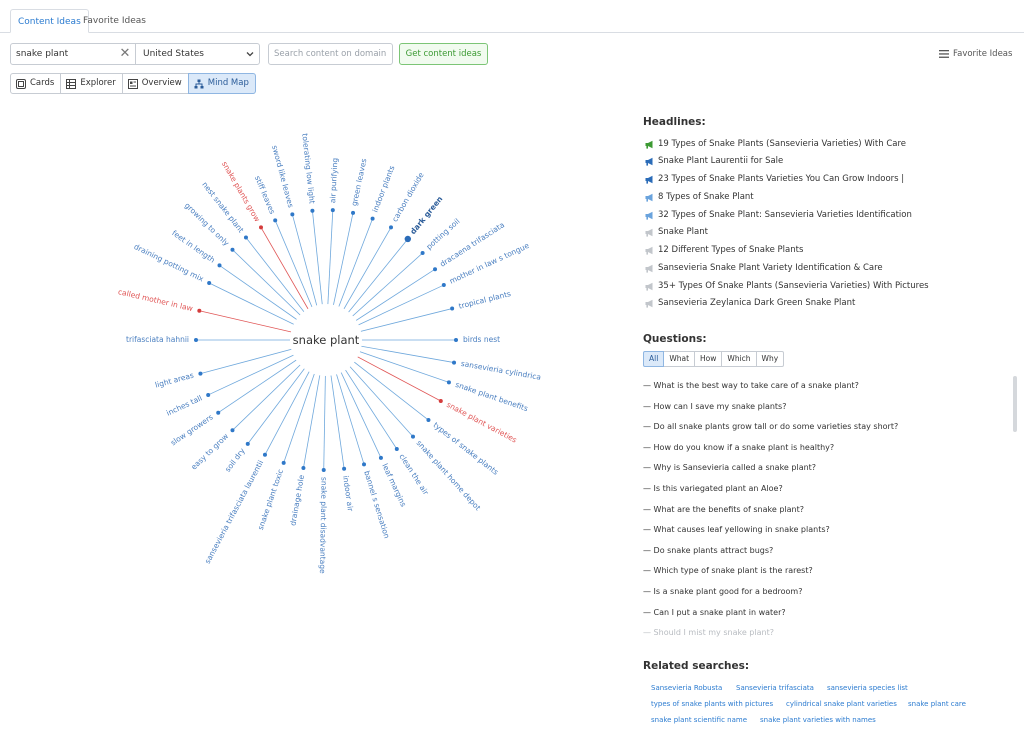 Image resolution: width=1024 pixels, height=748 pixels. What do you see at coordinates (442, 234) in the screenshot?
I see `mind-map-node-label: potting soil` at bounding box center [442, 234].